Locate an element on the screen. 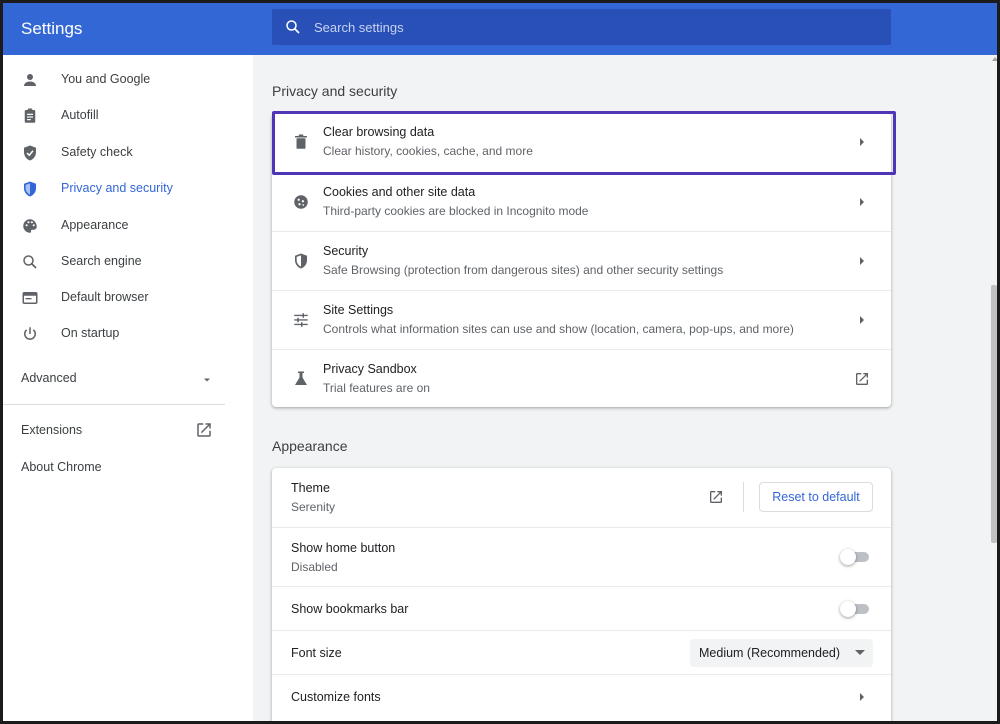 The width and height of the screenshot is (1000, 724). sidebar-item-label: Privacy and security is located at coordinates (117, 188).